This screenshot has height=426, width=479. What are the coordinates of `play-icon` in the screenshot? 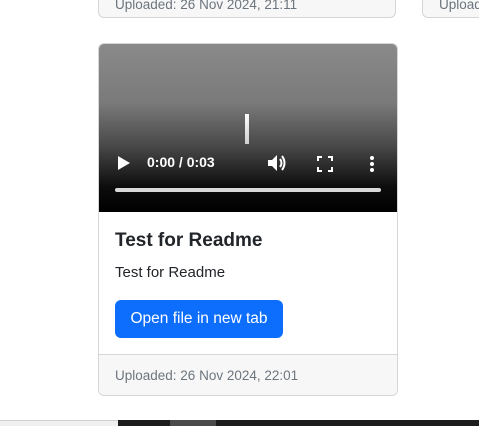 It's located at (124, 163).